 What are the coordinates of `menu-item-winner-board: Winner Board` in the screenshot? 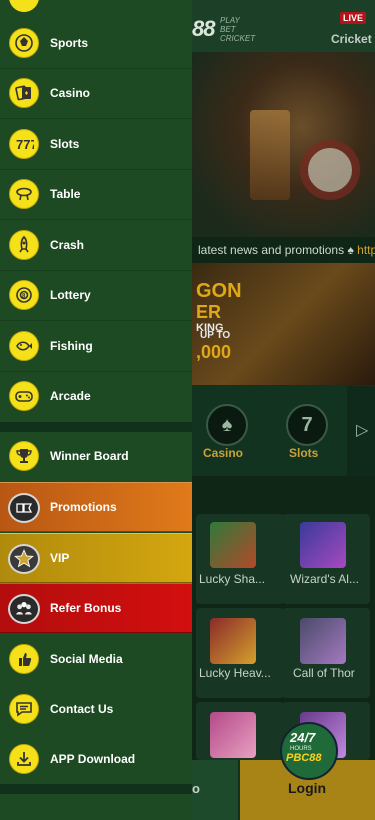 It's located at (96, 456).